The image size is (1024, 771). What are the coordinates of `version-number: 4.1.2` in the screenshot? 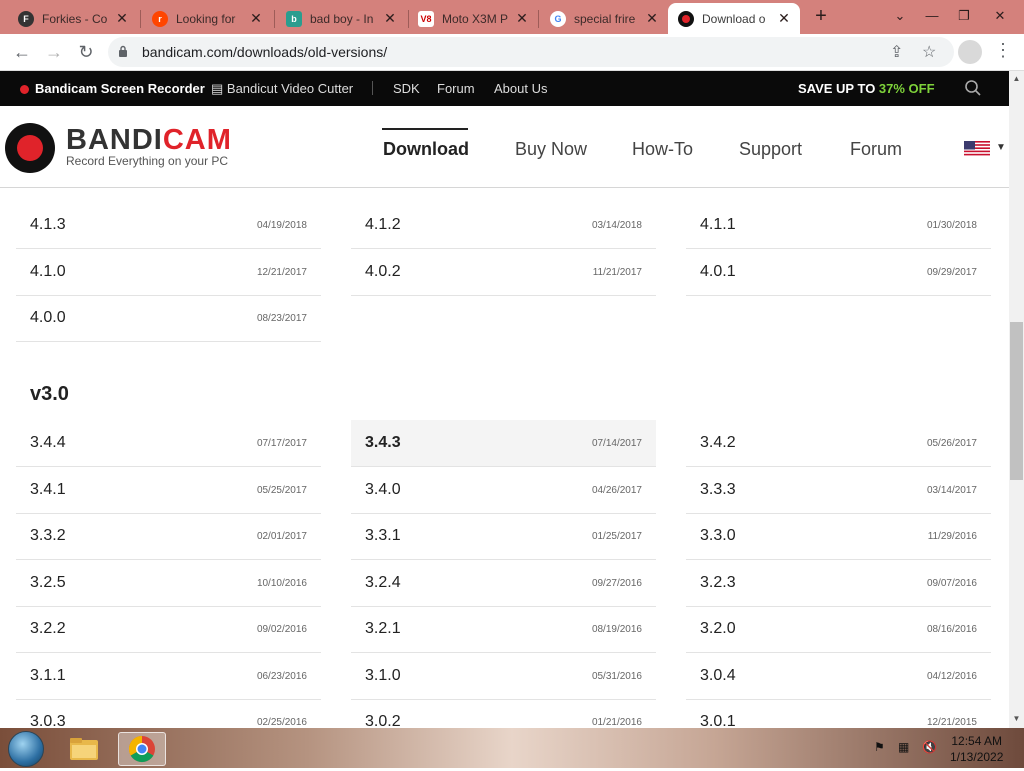 It's located at (383, 225).